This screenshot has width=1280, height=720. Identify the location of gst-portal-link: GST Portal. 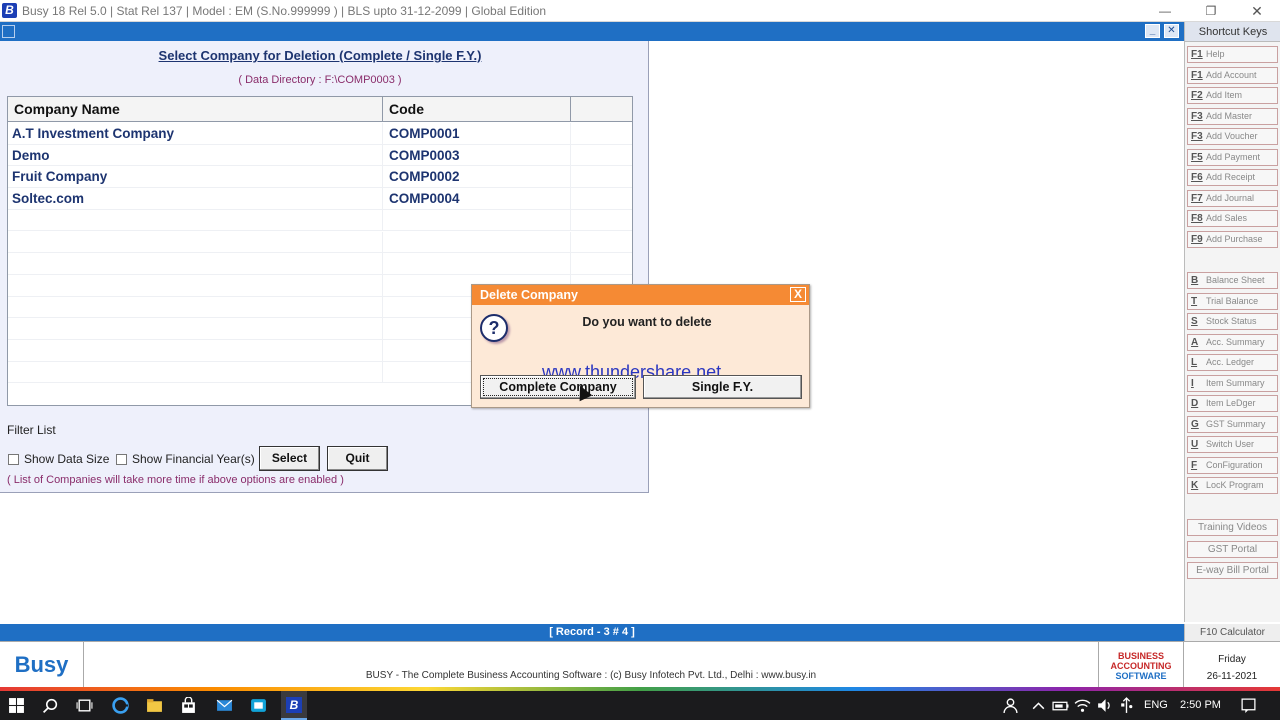
(1232, 549).